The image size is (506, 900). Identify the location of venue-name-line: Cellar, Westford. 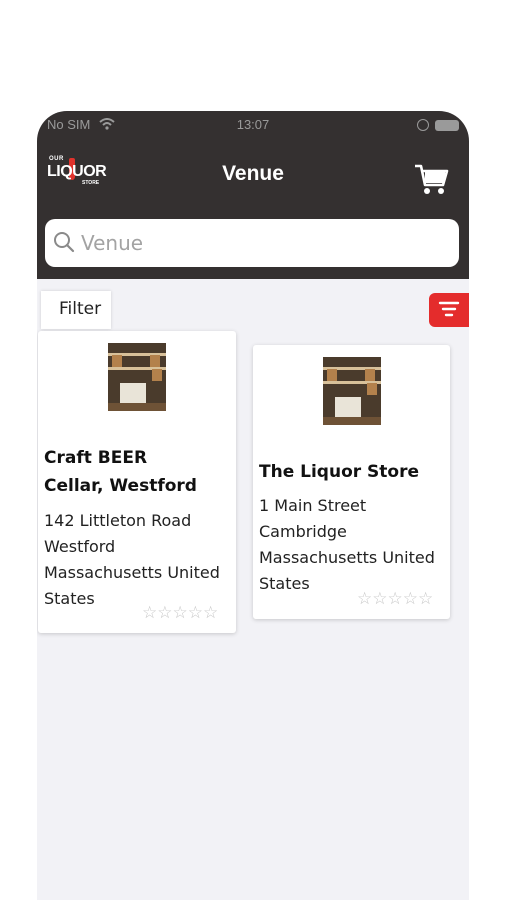
(120, 486).